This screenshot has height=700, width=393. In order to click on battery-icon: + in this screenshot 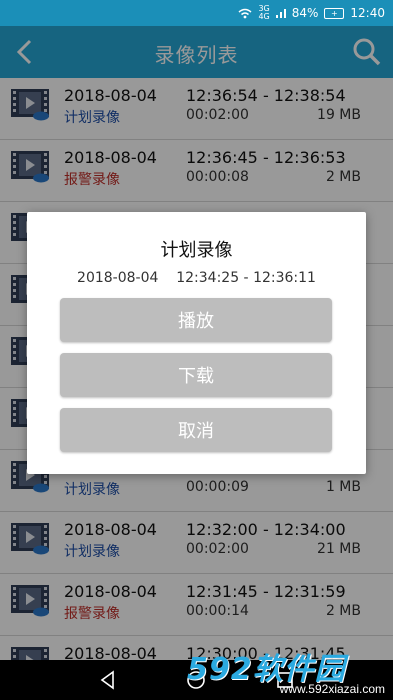, I will do `click(334, 13)`.